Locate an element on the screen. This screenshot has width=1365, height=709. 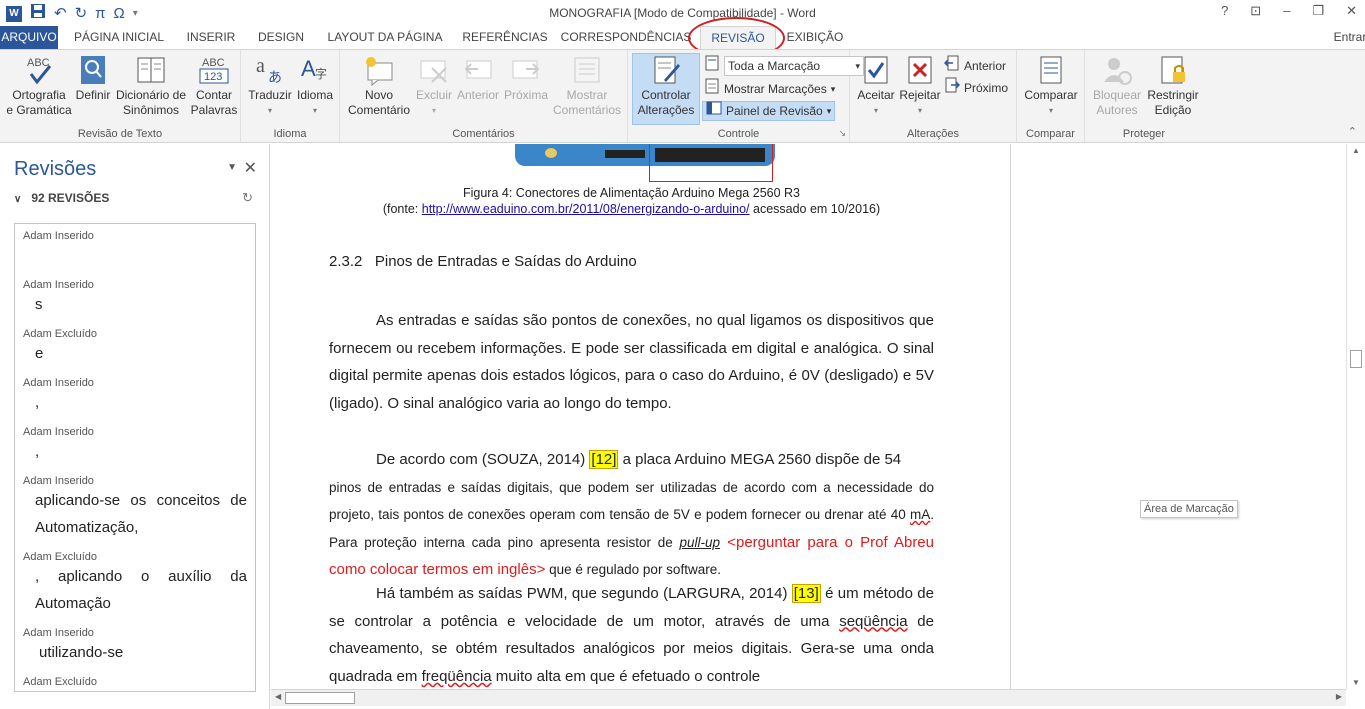
restrict-editing-button: Restringir Edição is located at coordinates (1173, 86).